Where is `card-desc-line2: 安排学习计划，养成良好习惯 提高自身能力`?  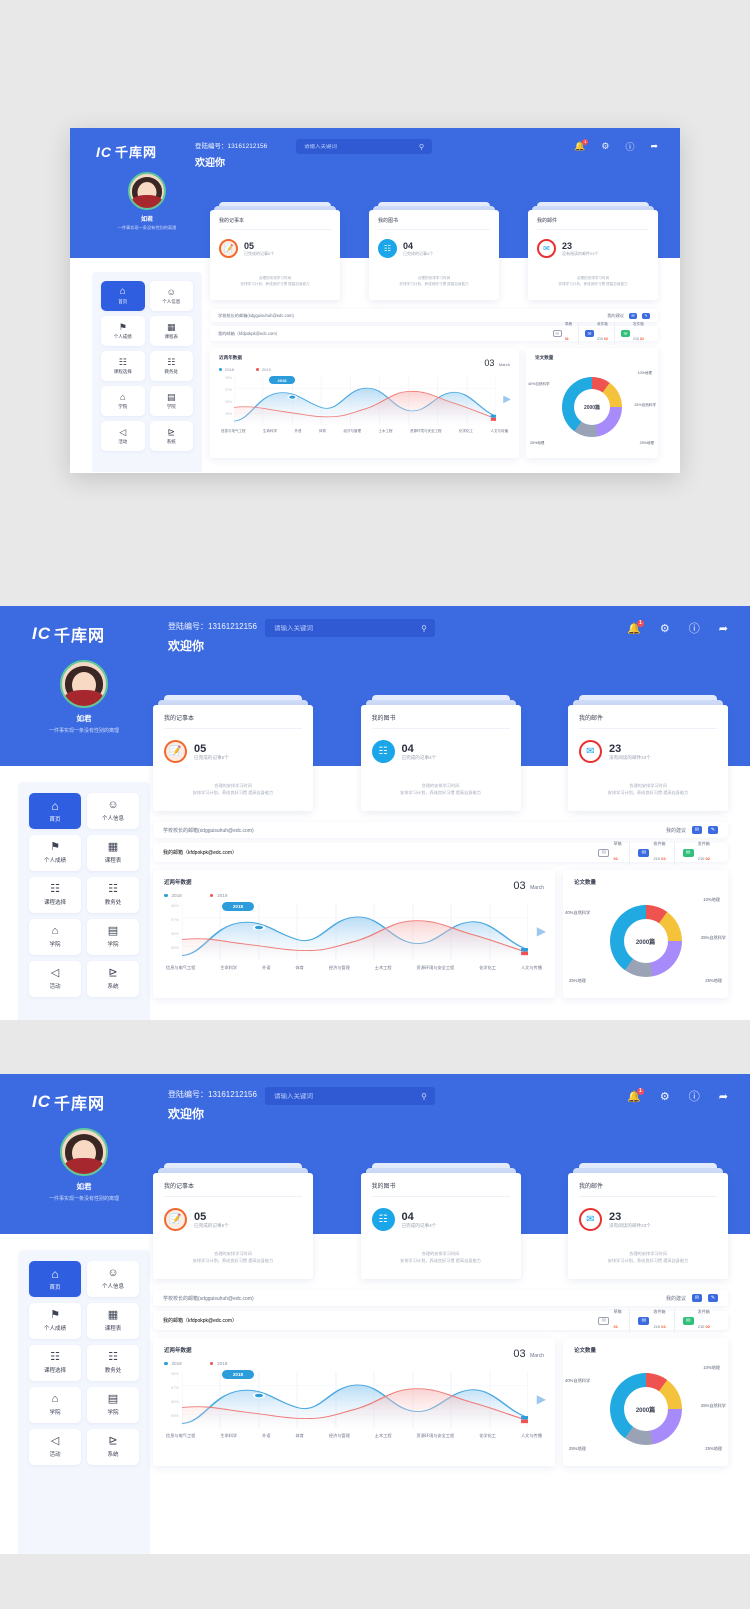
card-desc-line2: 安排学习计划，养成良好习惯 提高自身能力 is located at coordinates (233, 792).